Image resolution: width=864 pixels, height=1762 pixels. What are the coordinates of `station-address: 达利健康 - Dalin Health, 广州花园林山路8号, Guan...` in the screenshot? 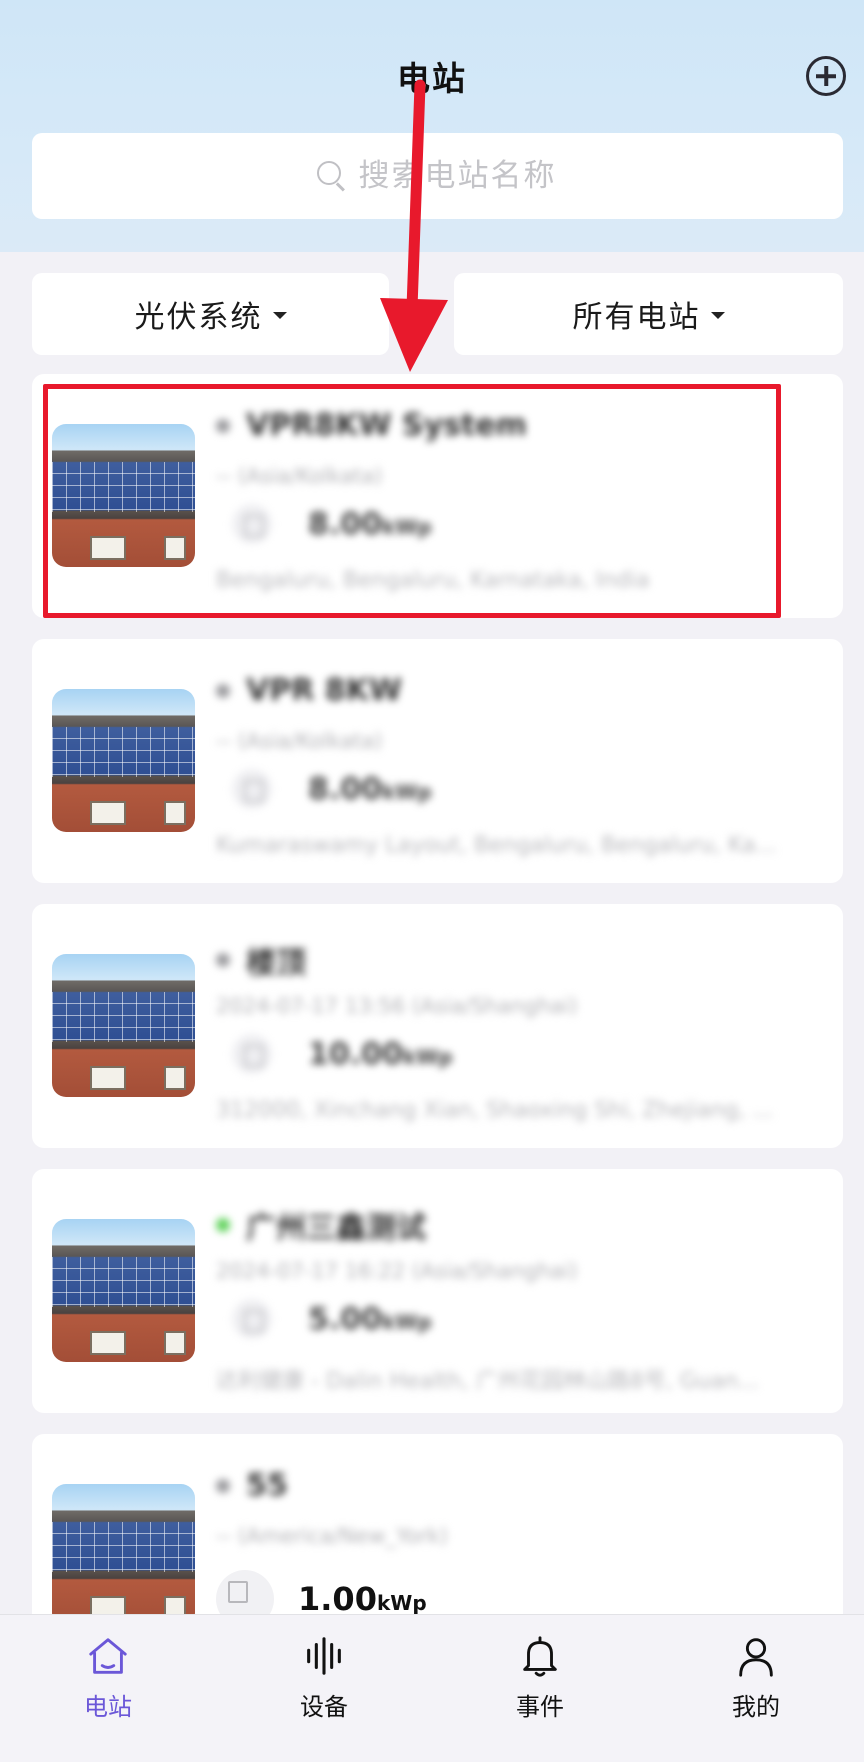 It's located at (488, 1381).